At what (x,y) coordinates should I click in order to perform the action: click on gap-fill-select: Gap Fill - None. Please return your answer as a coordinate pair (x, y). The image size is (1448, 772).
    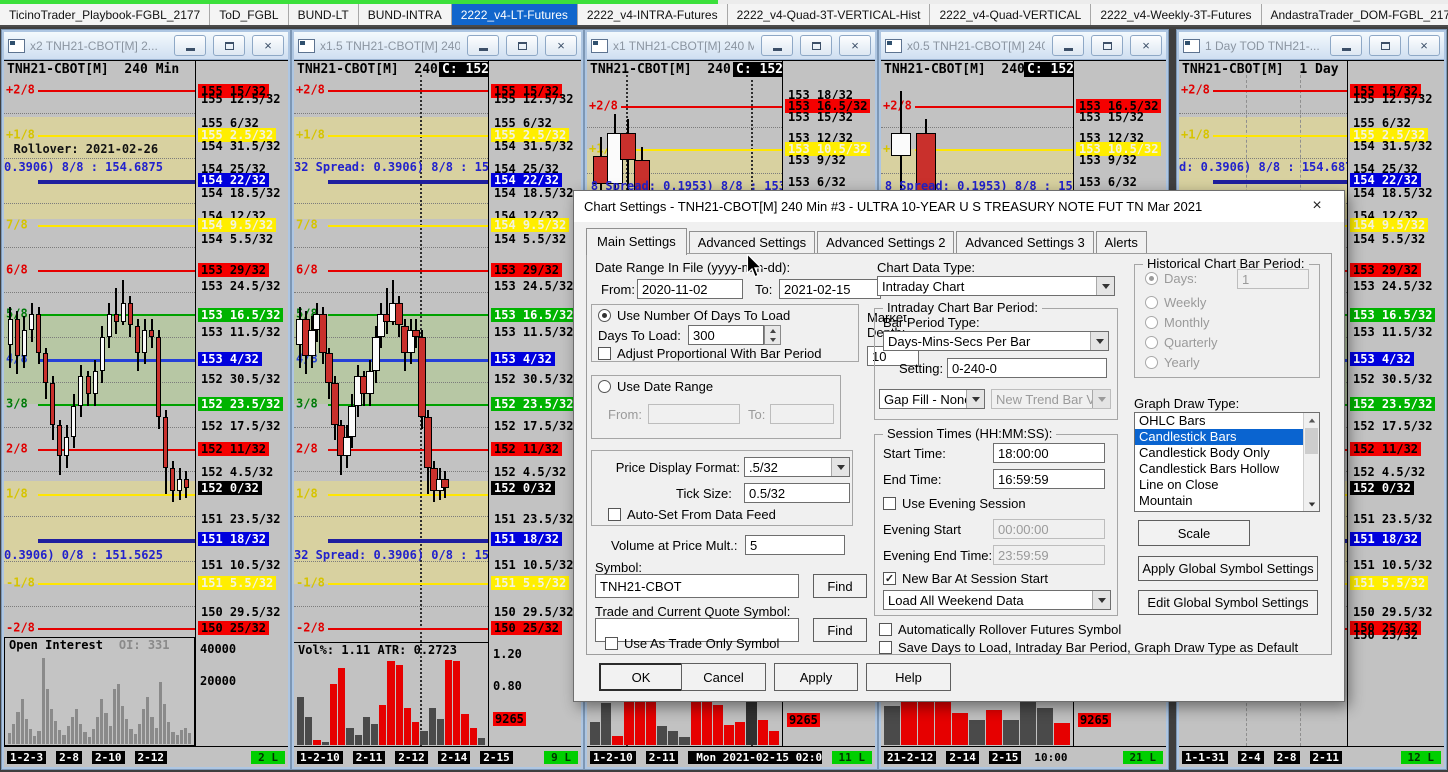
    Looking at the image, I should click on (932, 399).